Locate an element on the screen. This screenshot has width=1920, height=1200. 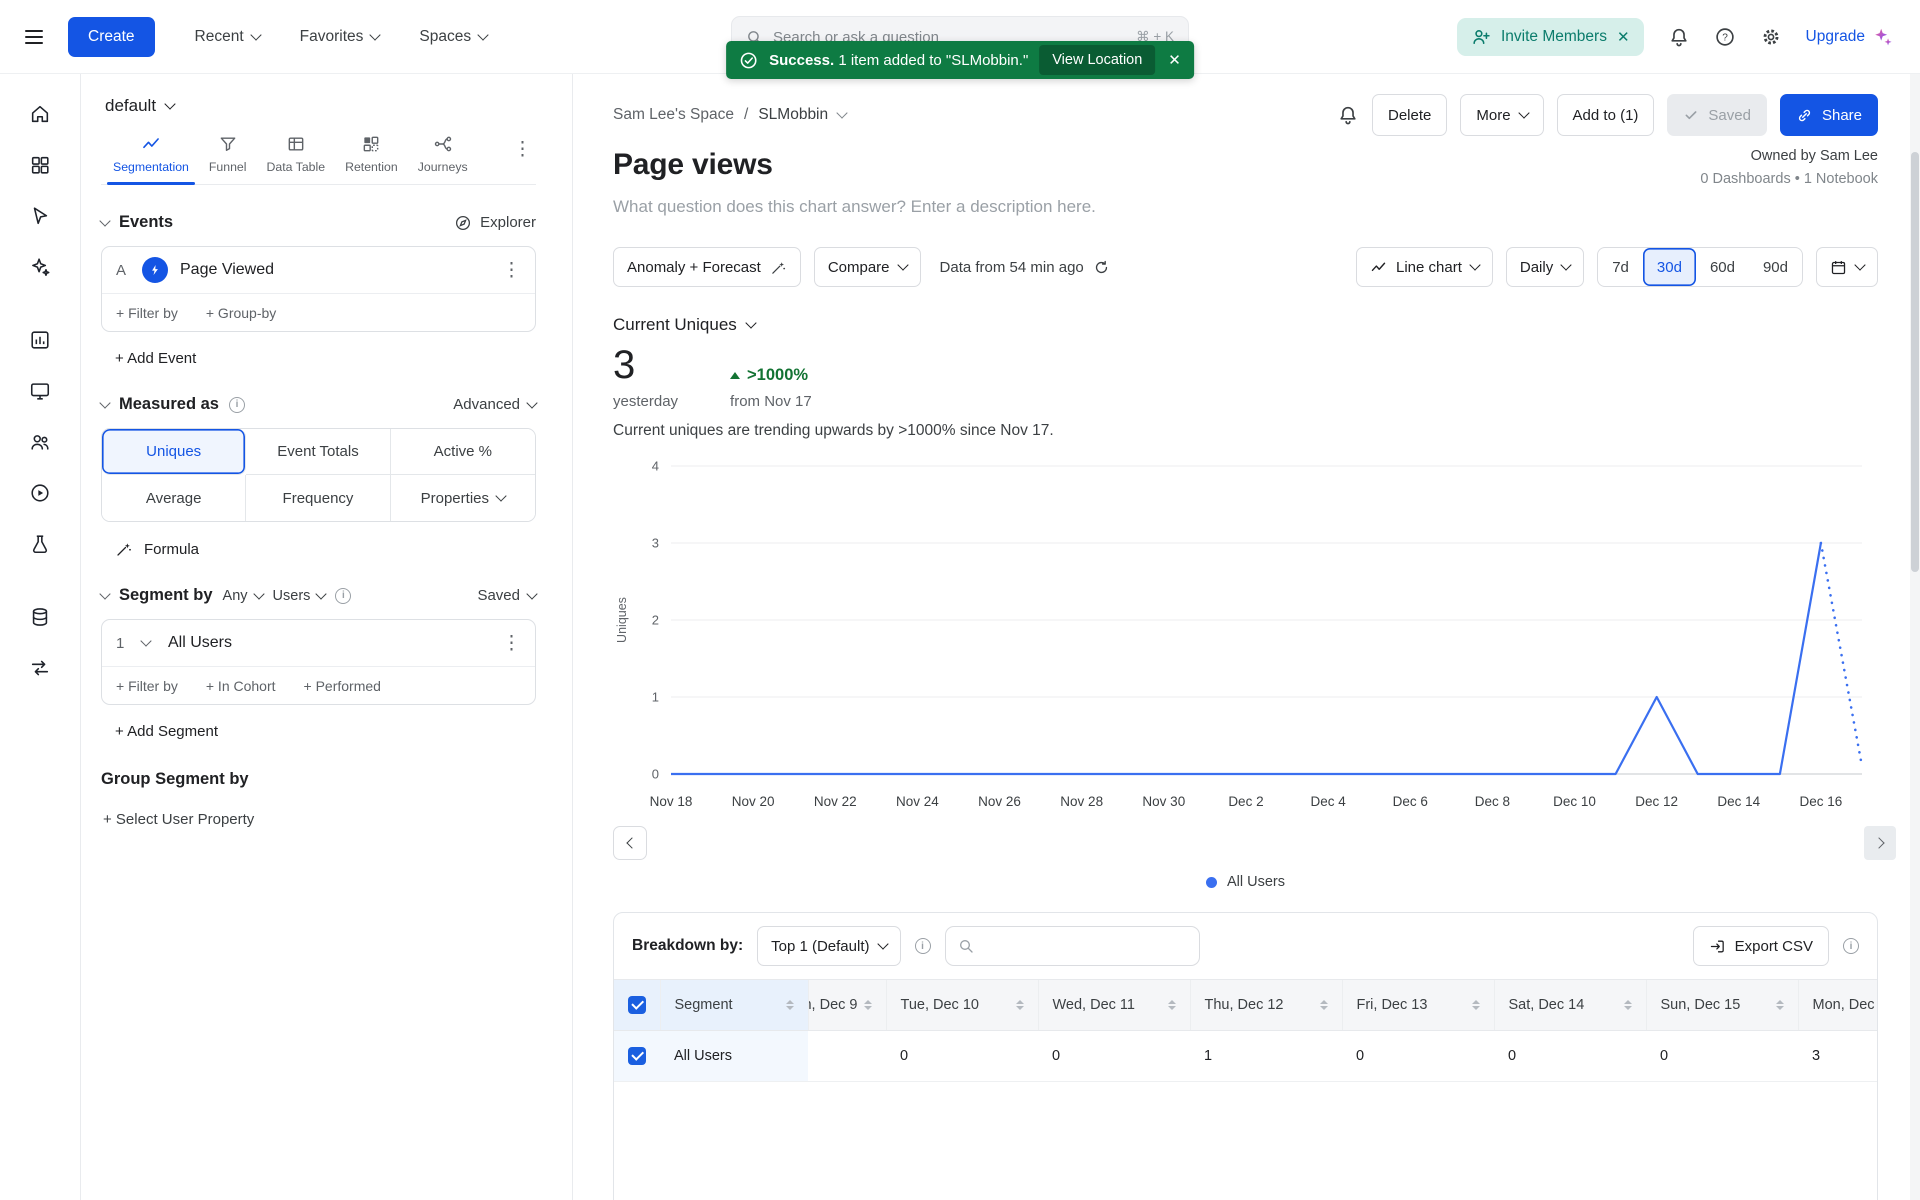
select-cursor-icon is located at coordinates (40, 216).